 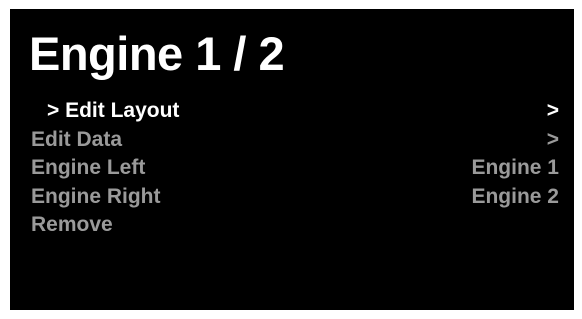 I want to click on menu-item-value: Engine 2, so click(x=515, y=196).